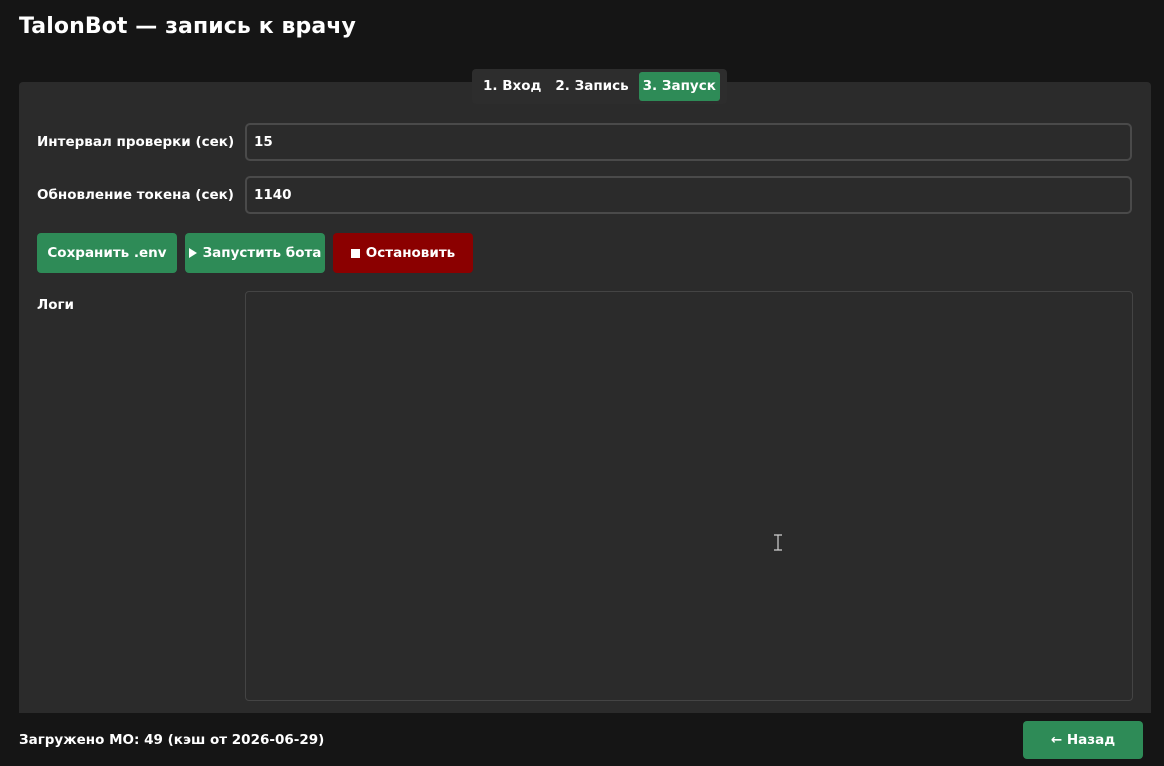 This screenshot has width=1164, height=766. What do you see at coordinates (688, 142) in the screenshot?
I see `interval-input` at bounding box center [688, 142].